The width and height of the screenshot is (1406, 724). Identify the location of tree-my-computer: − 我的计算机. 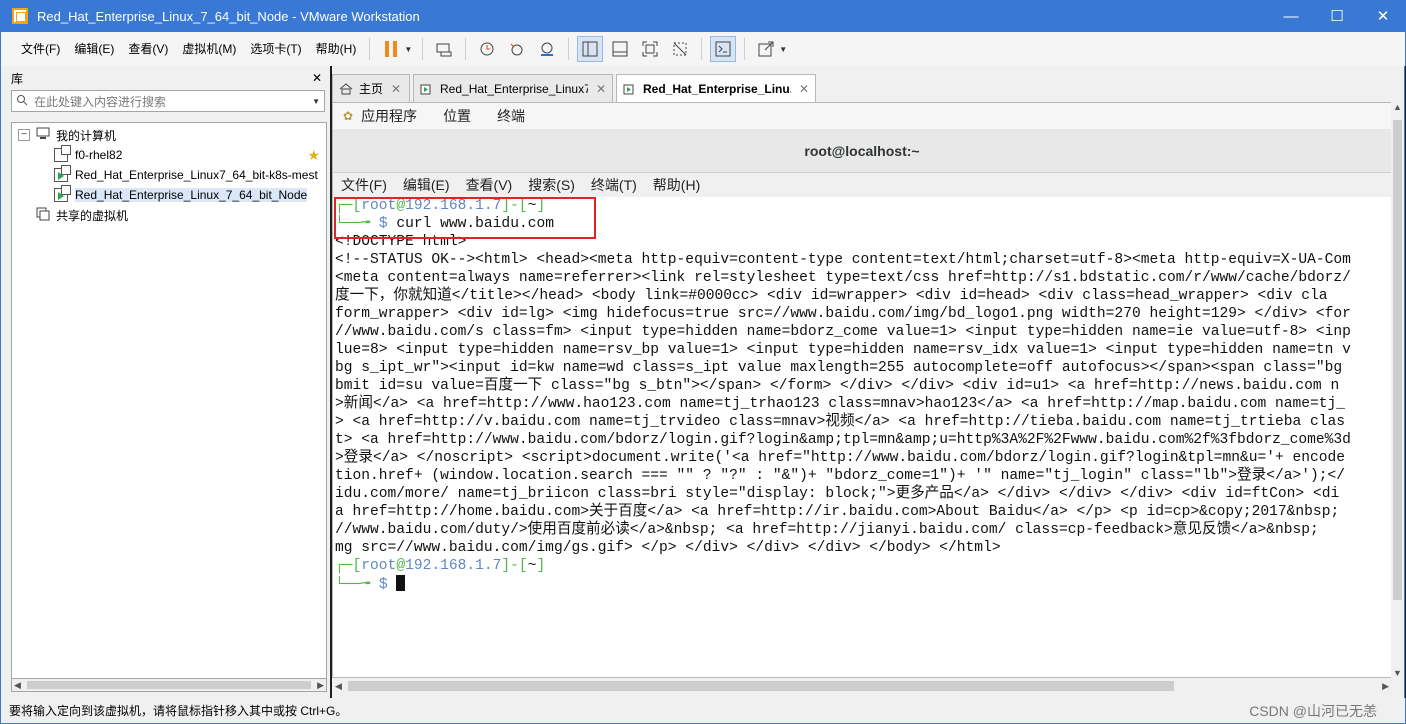
(169, 135).